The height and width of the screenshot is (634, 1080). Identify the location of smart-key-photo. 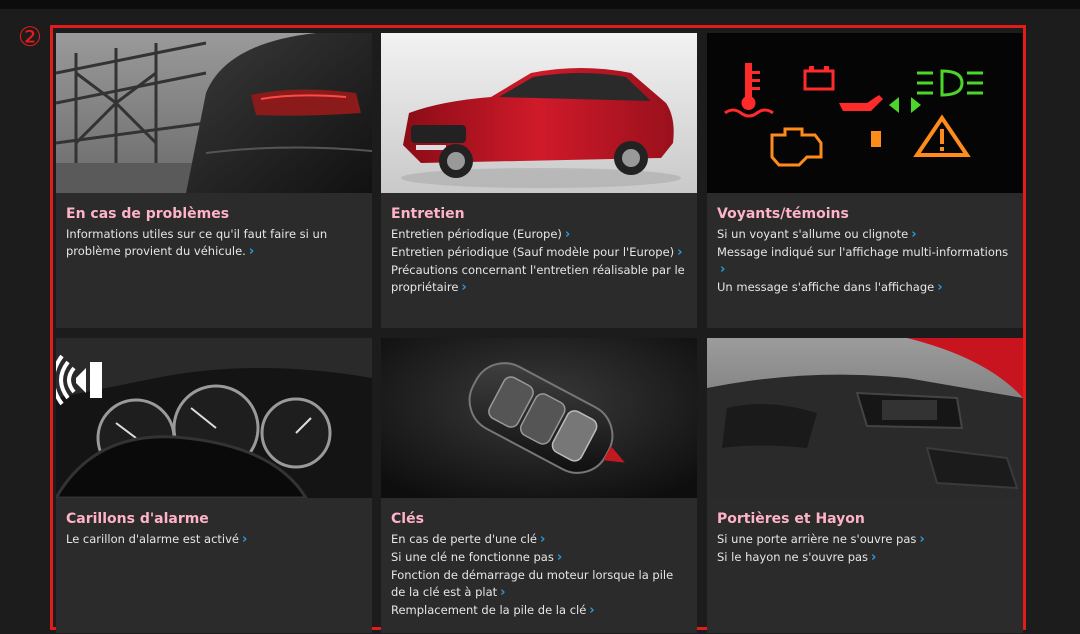
(539, 418).